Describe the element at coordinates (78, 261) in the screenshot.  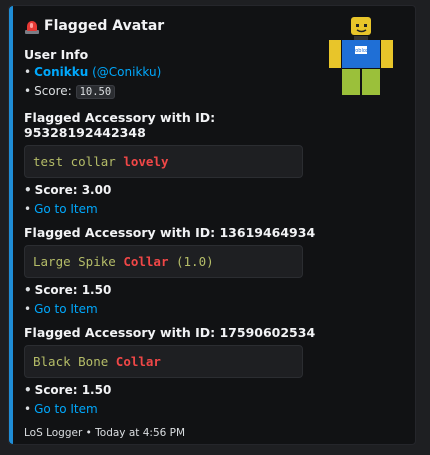
I see `accessory-name-plain: Large Spike` at that location.